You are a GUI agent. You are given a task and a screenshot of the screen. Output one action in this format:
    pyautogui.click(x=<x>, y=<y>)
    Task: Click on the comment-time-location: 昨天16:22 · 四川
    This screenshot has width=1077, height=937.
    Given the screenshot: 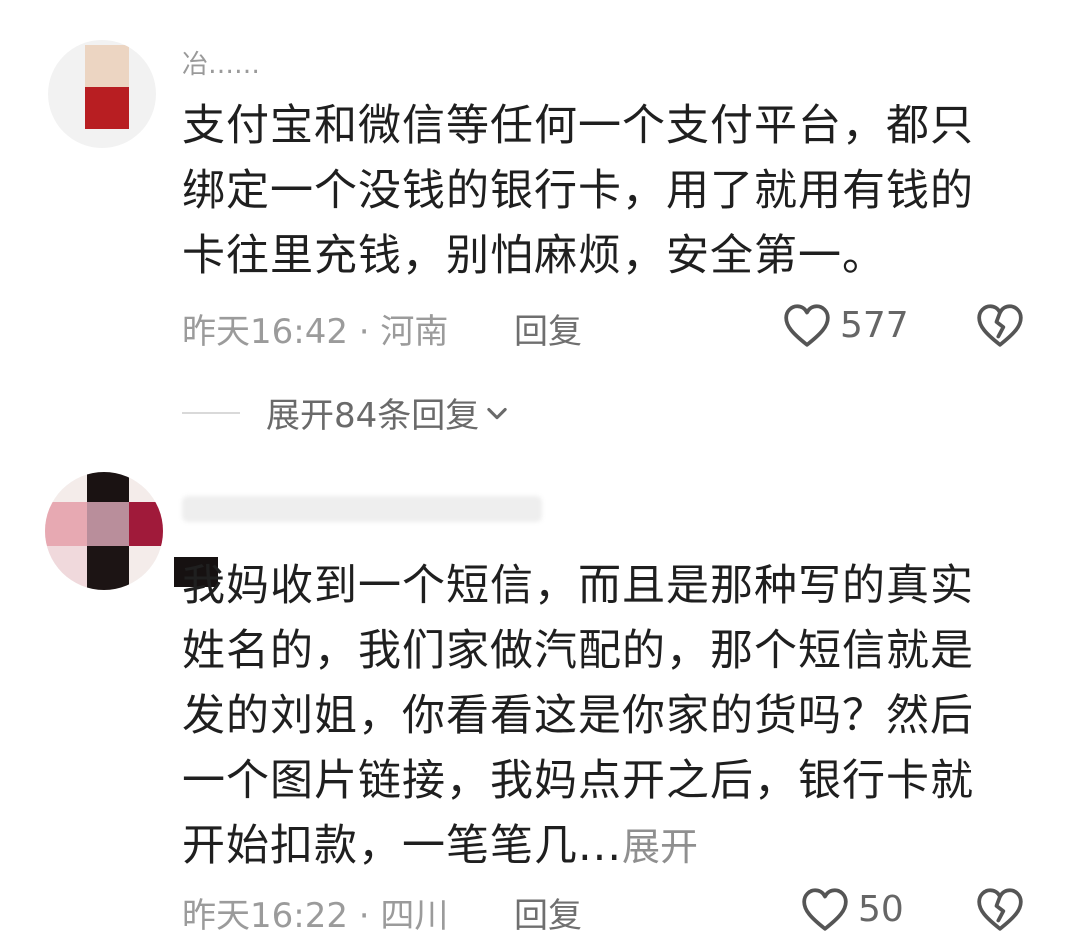 What is the action you would take?
    pyautogui.click(x=315, y=916)
    